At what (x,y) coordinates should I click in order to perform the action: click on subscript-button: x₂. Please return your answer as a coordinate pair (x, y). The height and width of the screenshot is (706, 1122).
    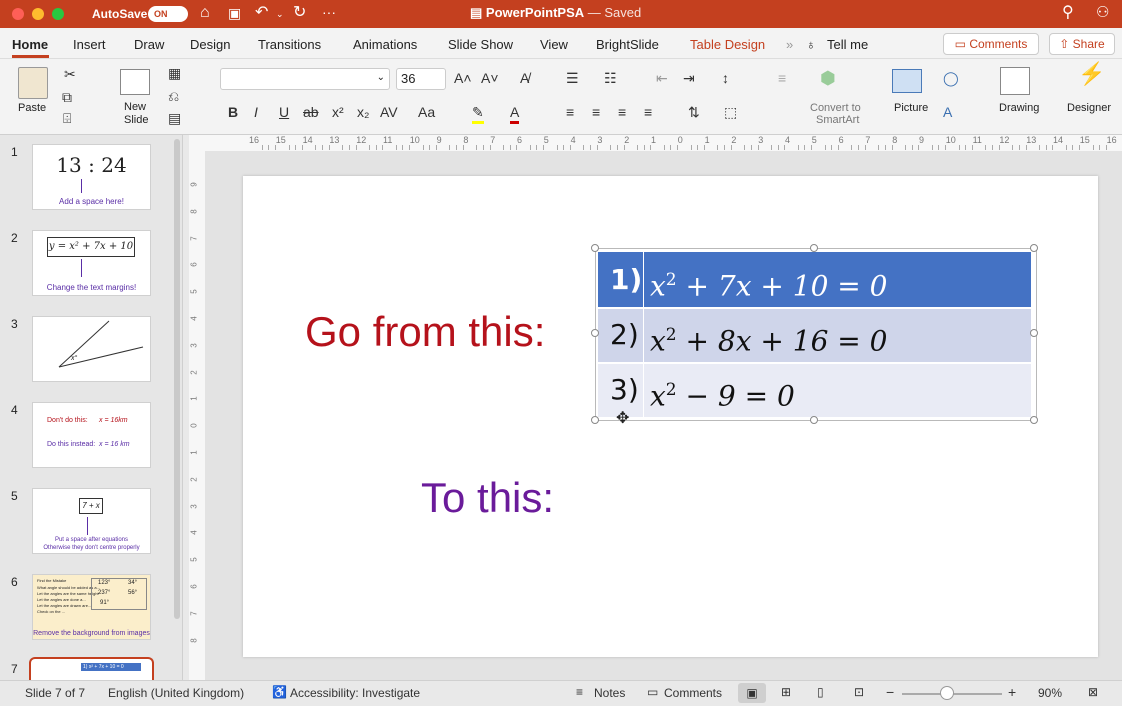
    Looking at the image, I should click on (363, 112).